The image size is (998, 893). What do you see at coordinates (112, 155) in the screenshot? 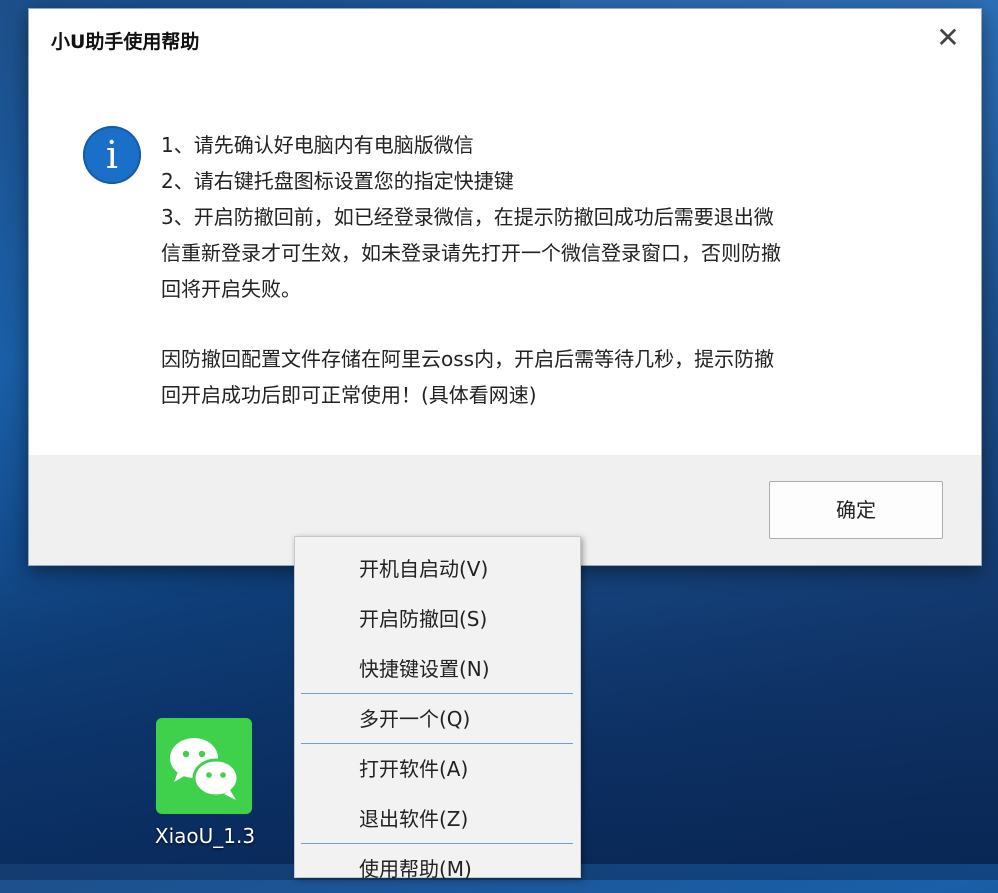
I see `info-icon: i` at bounding box center [112, 155].